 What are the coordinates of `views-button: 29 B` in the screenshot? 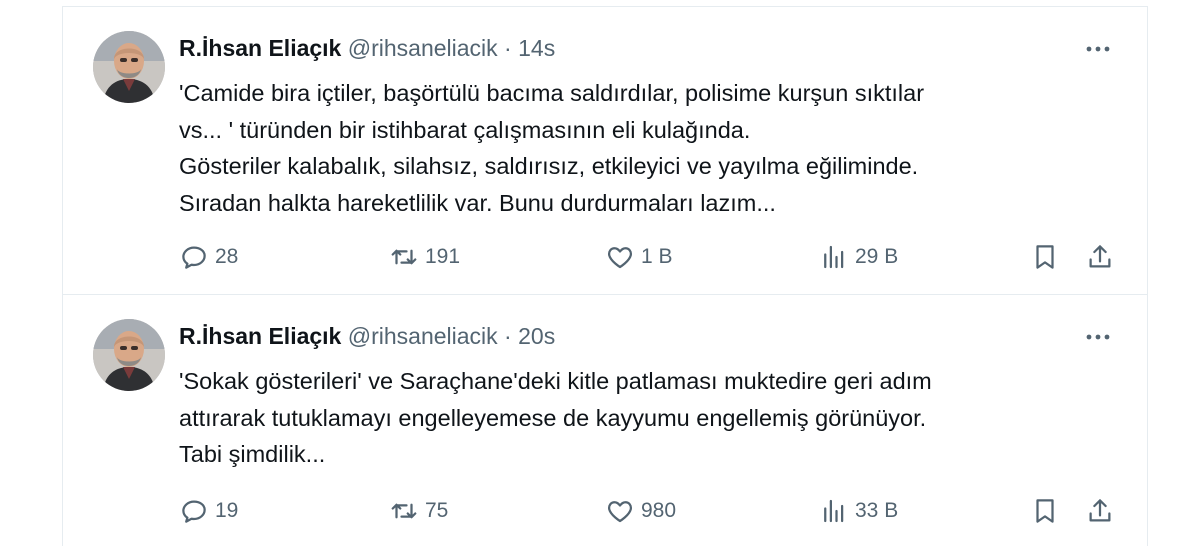 It's located at (858, 257).